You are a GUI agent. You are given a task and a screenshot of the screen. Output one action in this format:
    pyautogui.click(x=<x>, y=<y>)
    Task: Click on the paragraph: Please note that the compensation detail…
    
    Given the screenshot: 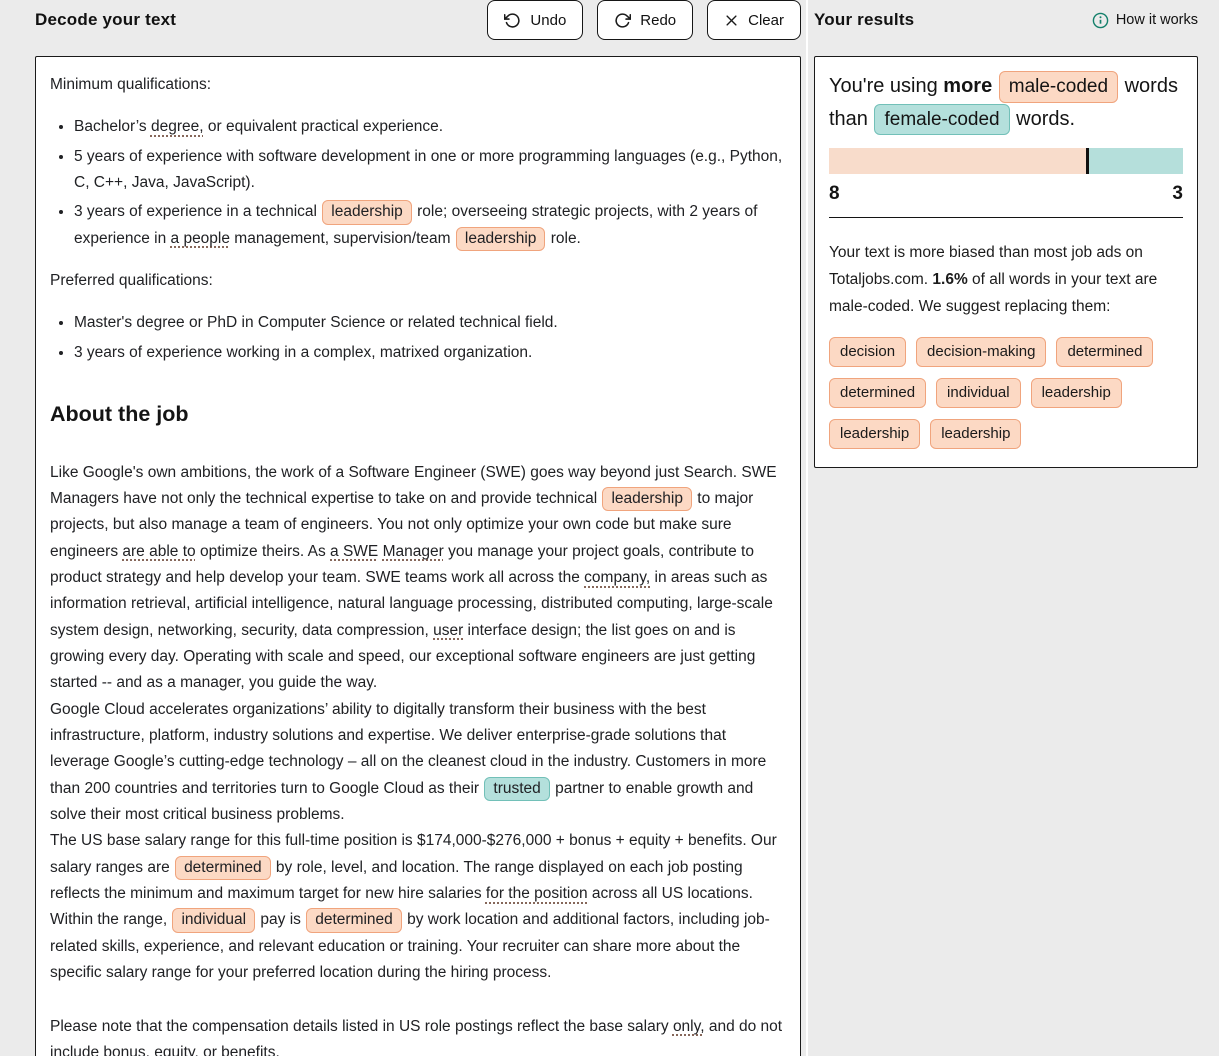 What is the action you would take?
    pyautogui.click(x=418, y=1035)
    